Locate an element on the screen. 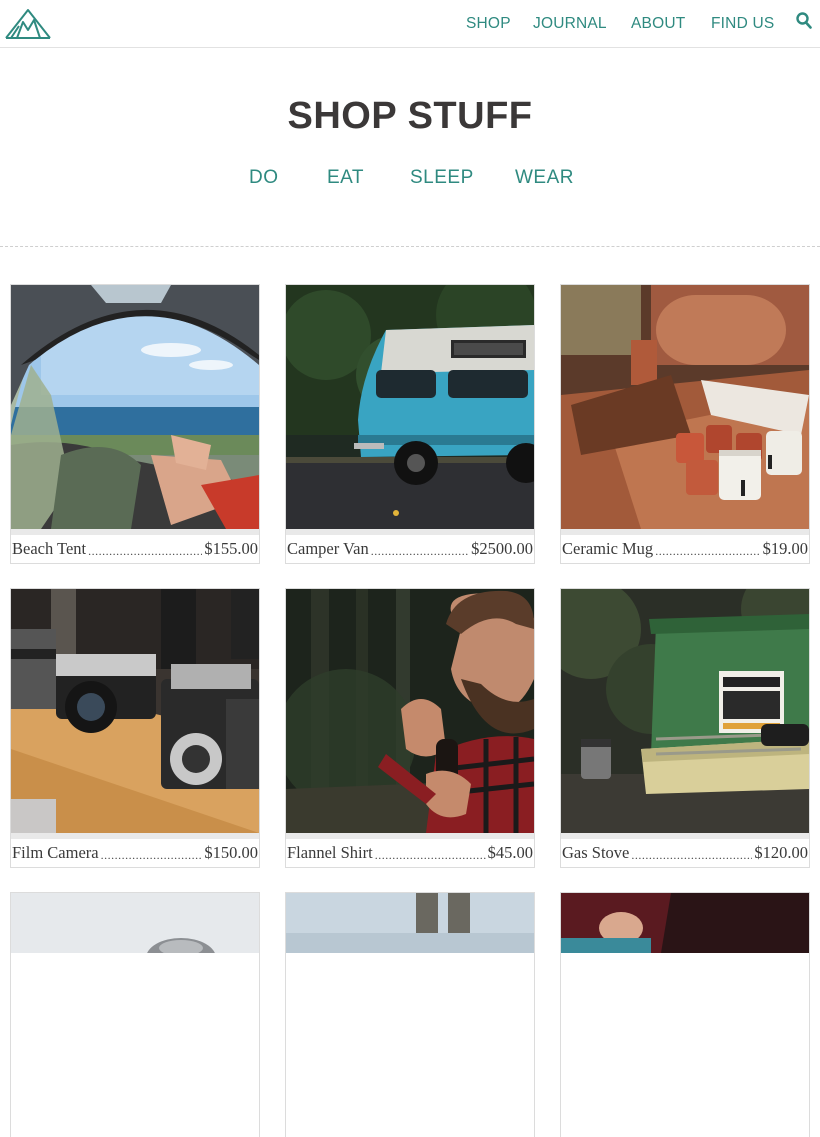 The image size is (820, 1137). product-name: Film Camera is located at coordinates (55, 852).